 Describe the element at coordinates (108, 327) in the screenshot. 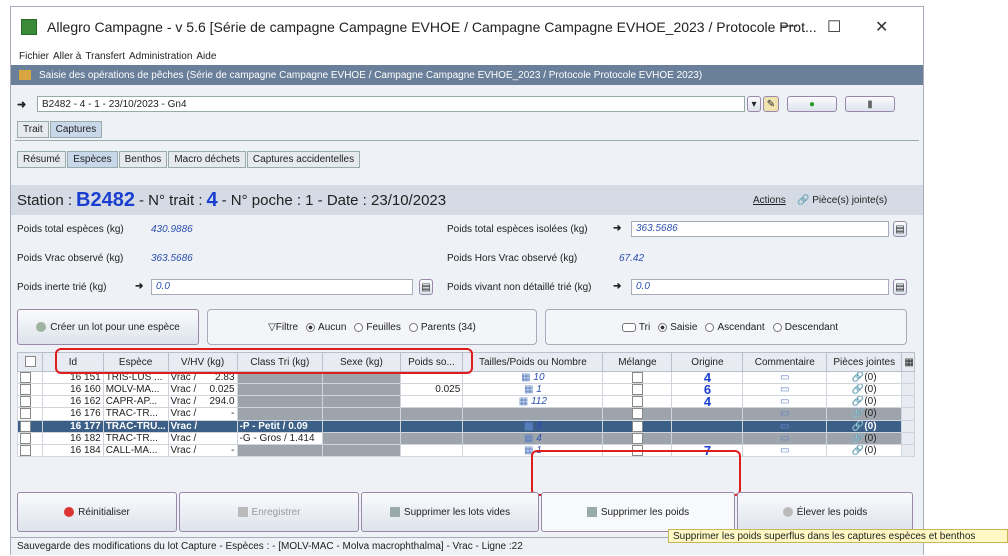

I see `create-lot-button: Créer un lot pour une espèce` at that location.